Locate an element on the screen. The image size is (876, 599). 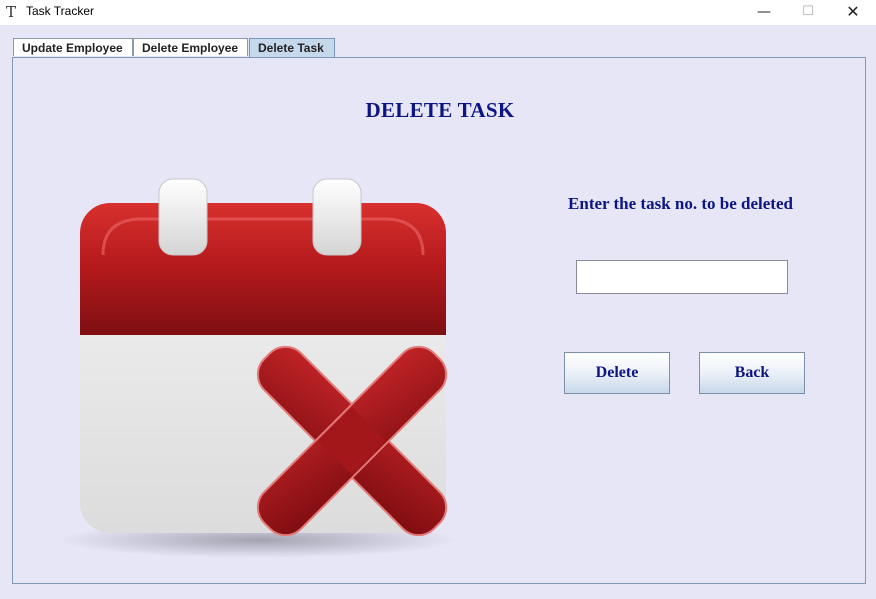
back-button: Back is located at coordinates (752, 373).